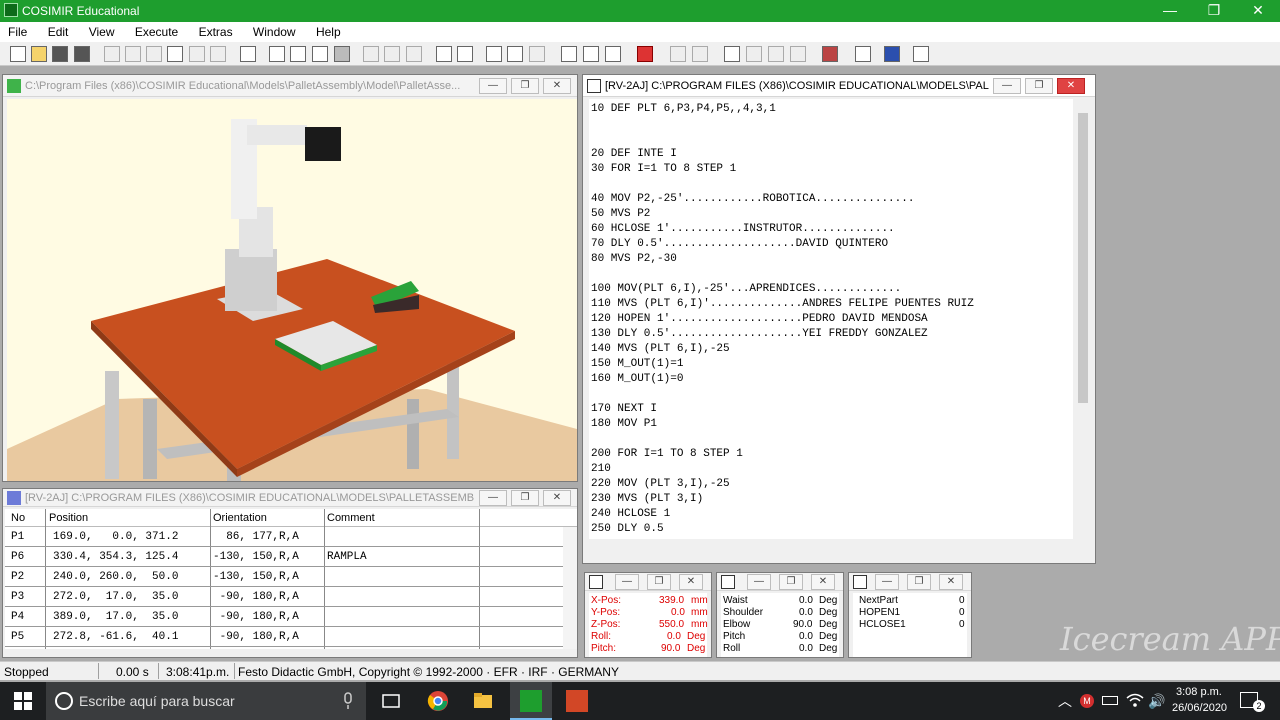  I want to click on menu-extras: Extras, so click(216, 30).